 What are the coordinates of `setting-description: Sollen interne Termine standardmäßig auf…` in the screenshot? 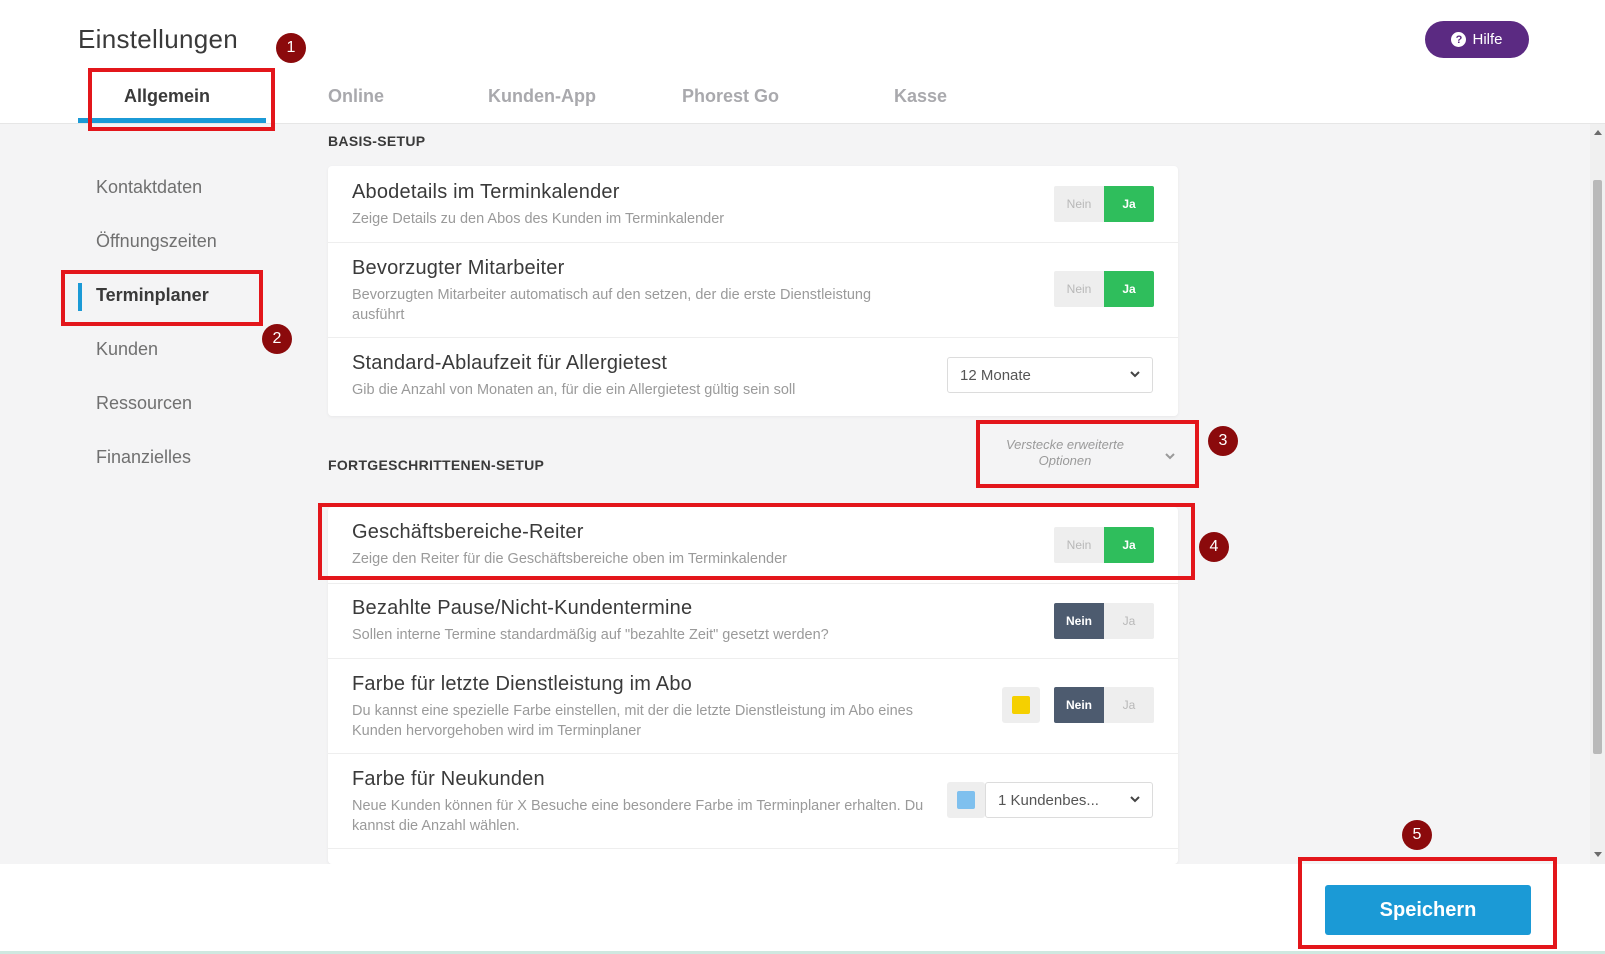 It's located at (590, 635).